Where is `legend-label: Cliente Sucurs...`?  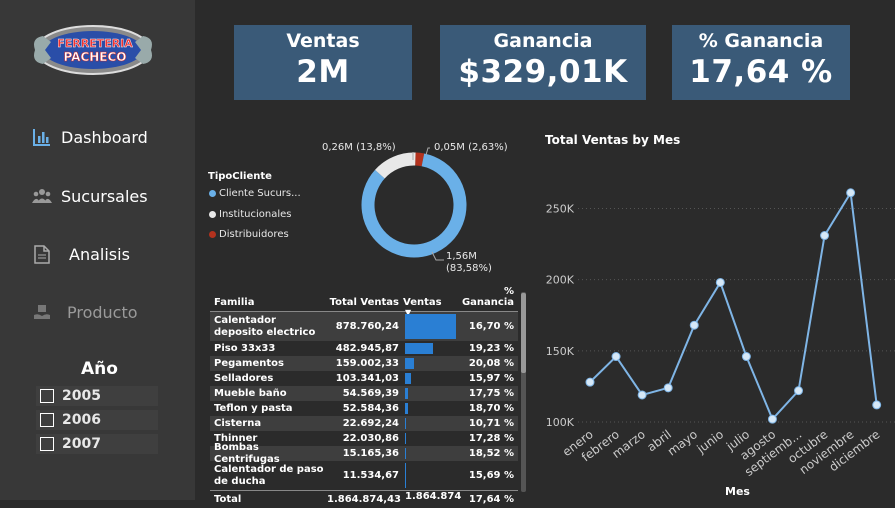 legend-label: Cliente Sucurs... is located at coordinates (260, 193).